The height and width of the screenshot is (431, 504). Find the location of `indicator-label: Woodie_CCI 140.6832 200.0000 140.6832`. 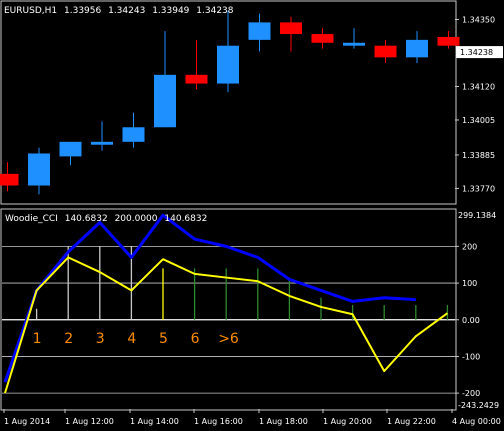

indicator-label: Woodie_CCI 140.6832 200.0000 140.6832 is located at coordinates (106, 219).